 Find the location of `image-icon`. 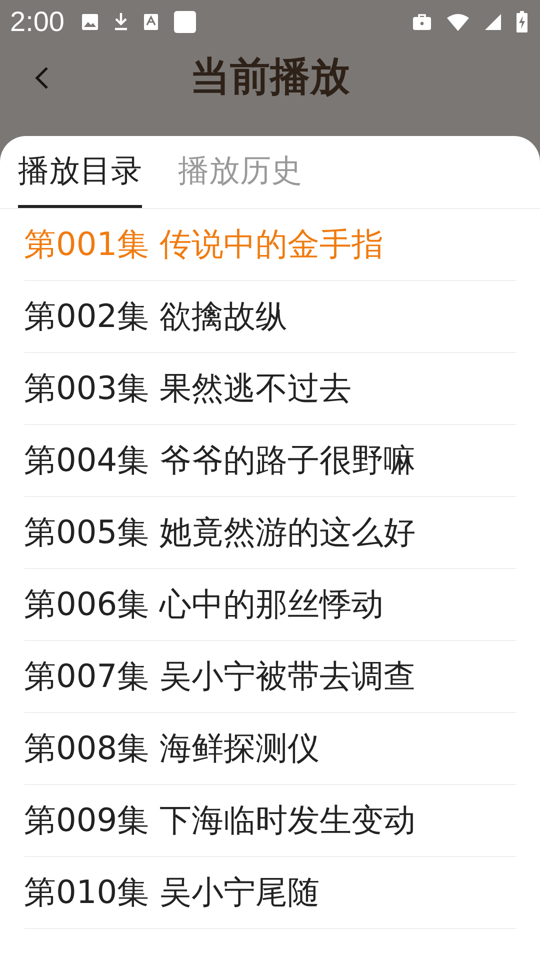

image-icon is located at coordinates (89, 22).